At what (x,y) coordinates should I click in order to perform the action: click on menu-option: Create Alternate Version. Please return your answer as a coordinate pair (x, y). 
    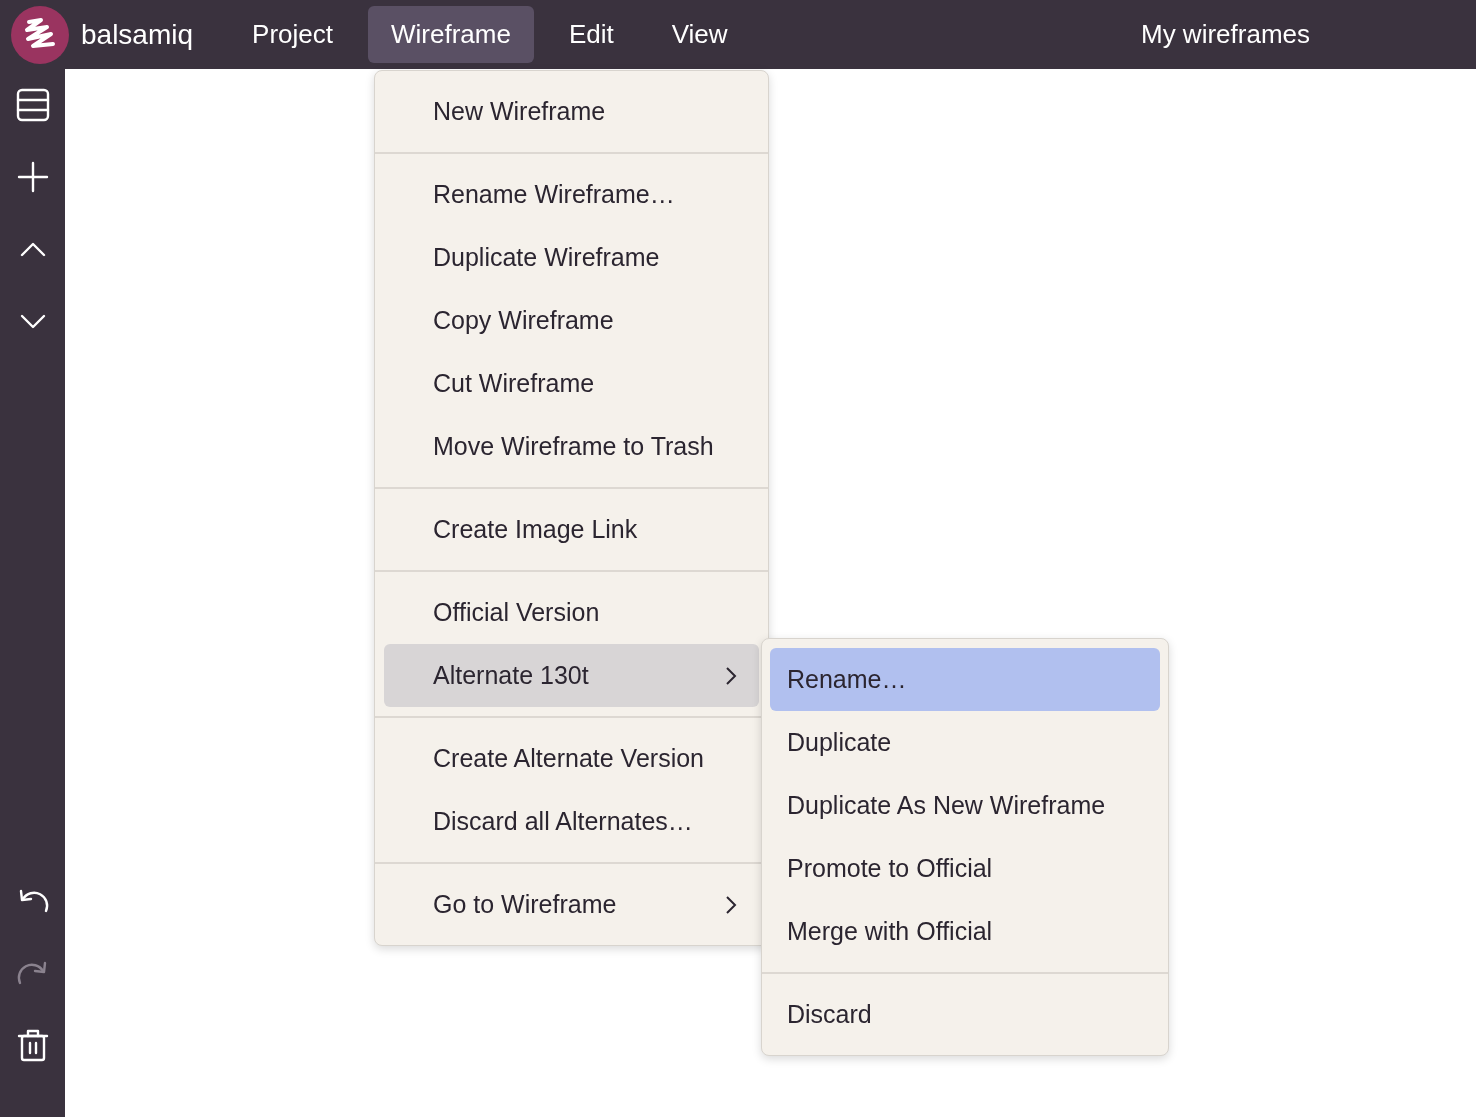
    Looking at the image, I should click on (571, 758).